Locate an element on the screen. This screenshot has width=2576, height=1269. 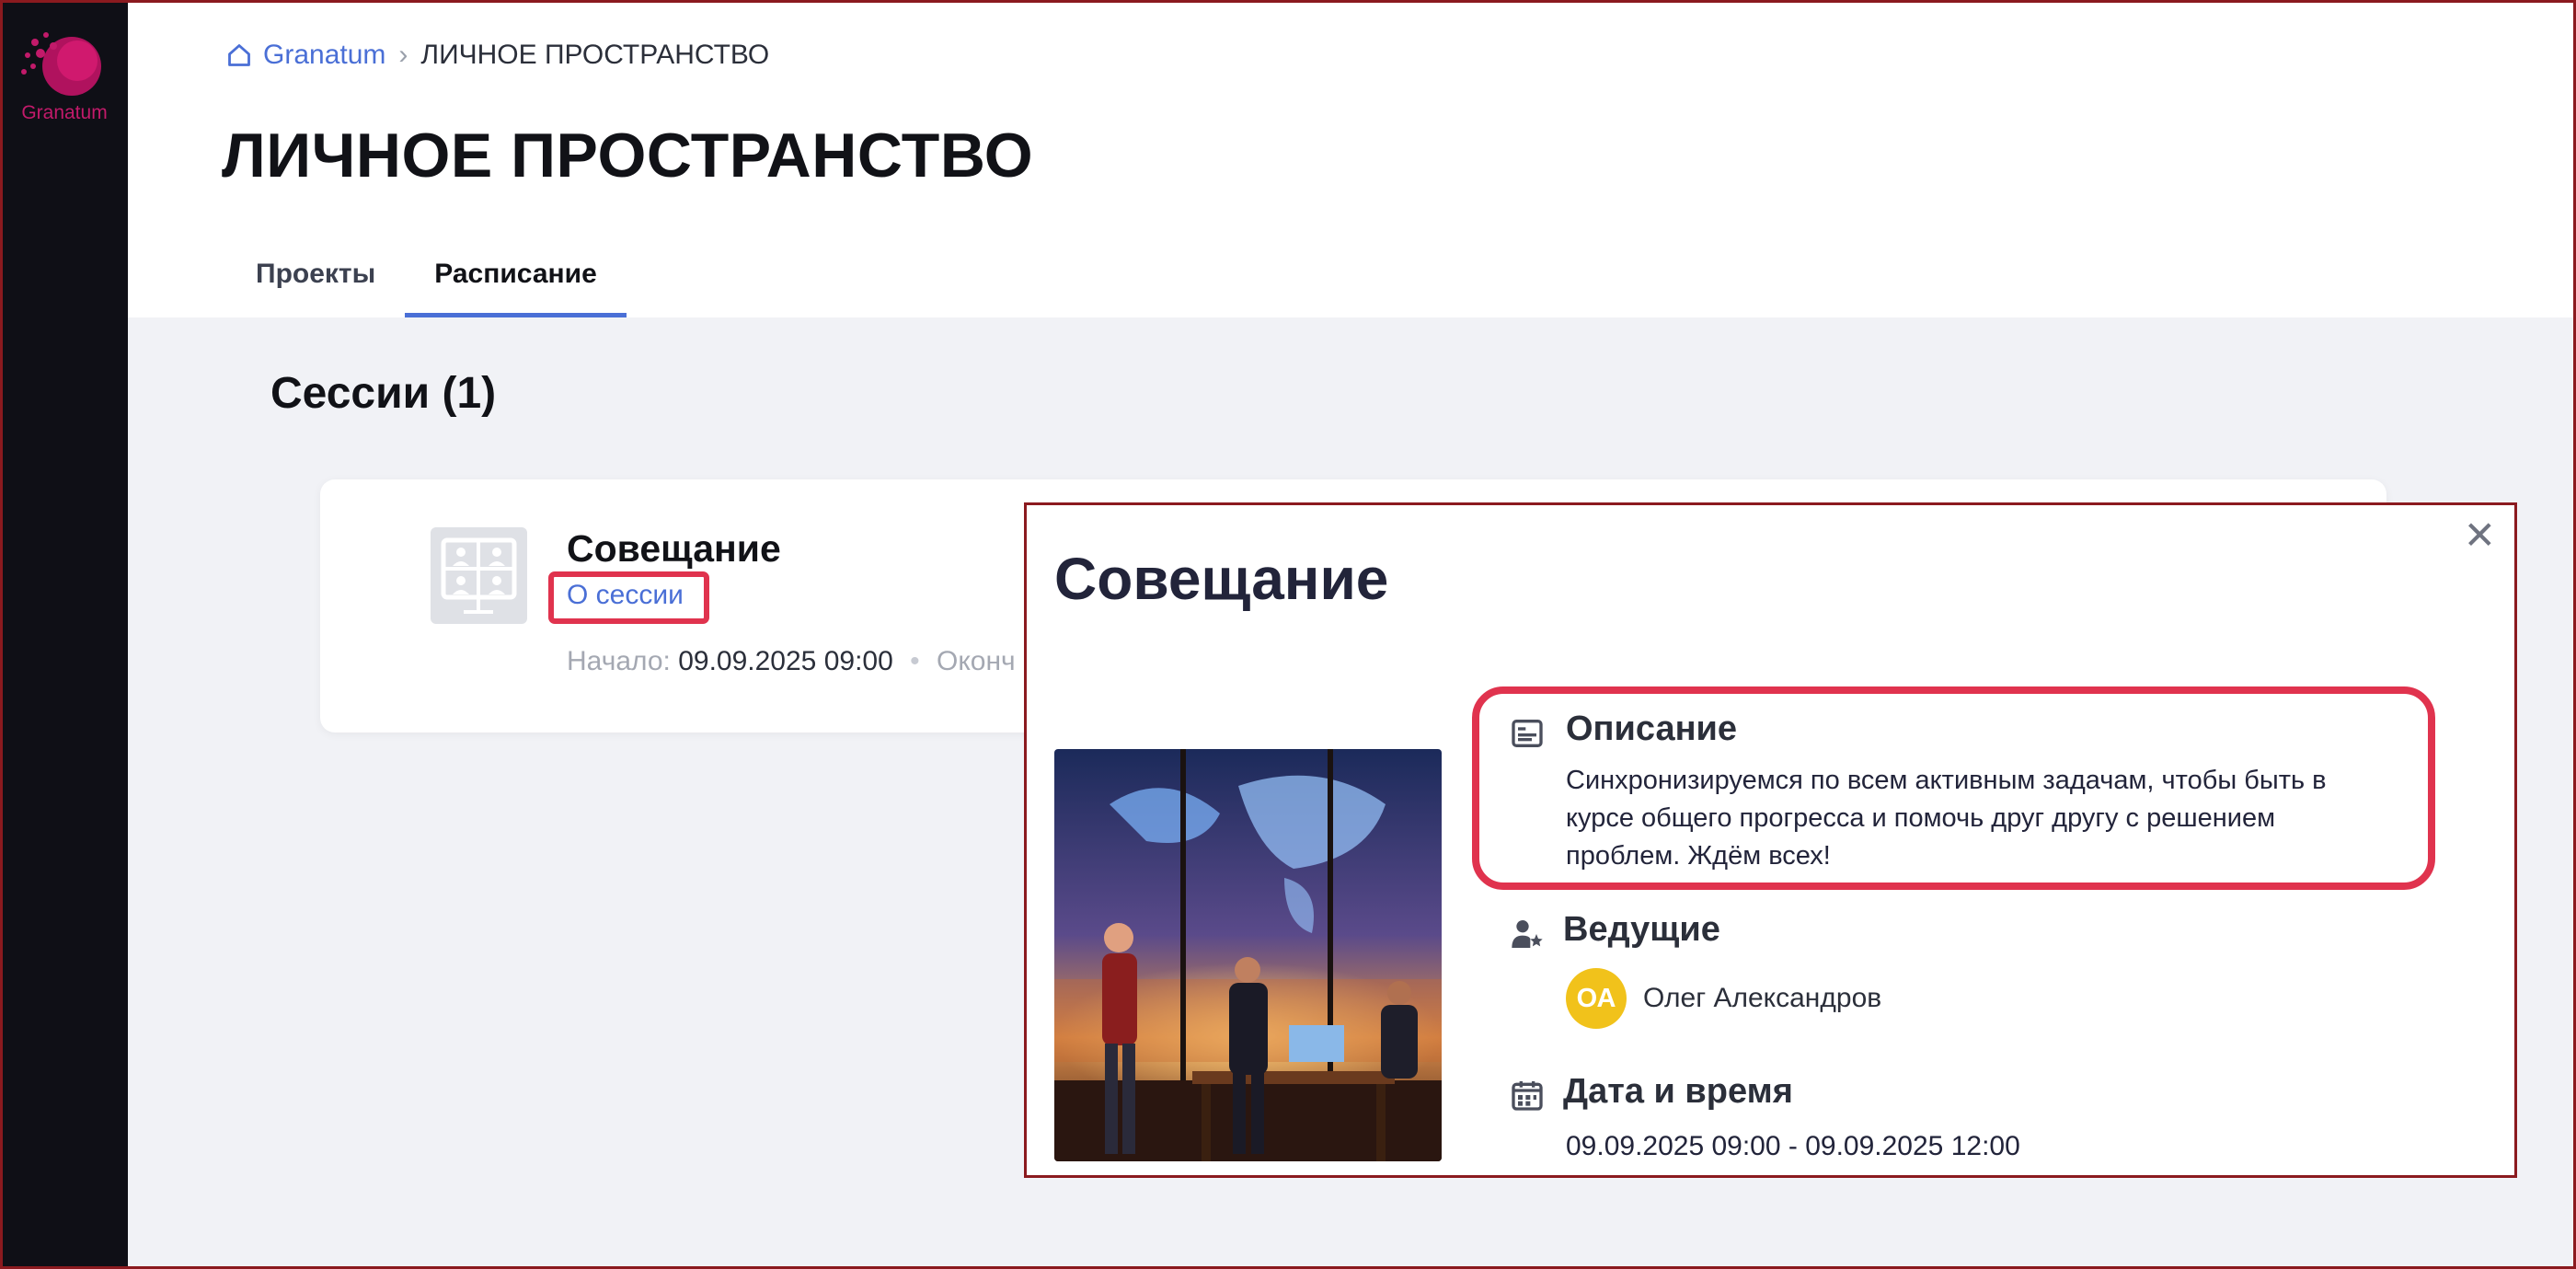
home-icon is located at coordinates (239, 55).